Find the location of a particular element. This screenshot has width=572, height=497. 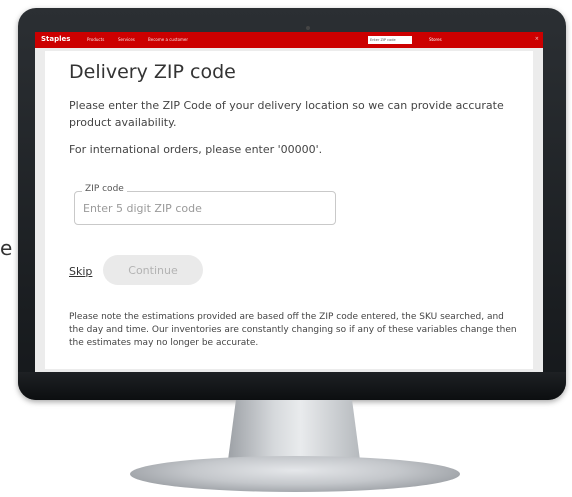

zip-code-label: ZIP code is located at coordinates (104, 189).